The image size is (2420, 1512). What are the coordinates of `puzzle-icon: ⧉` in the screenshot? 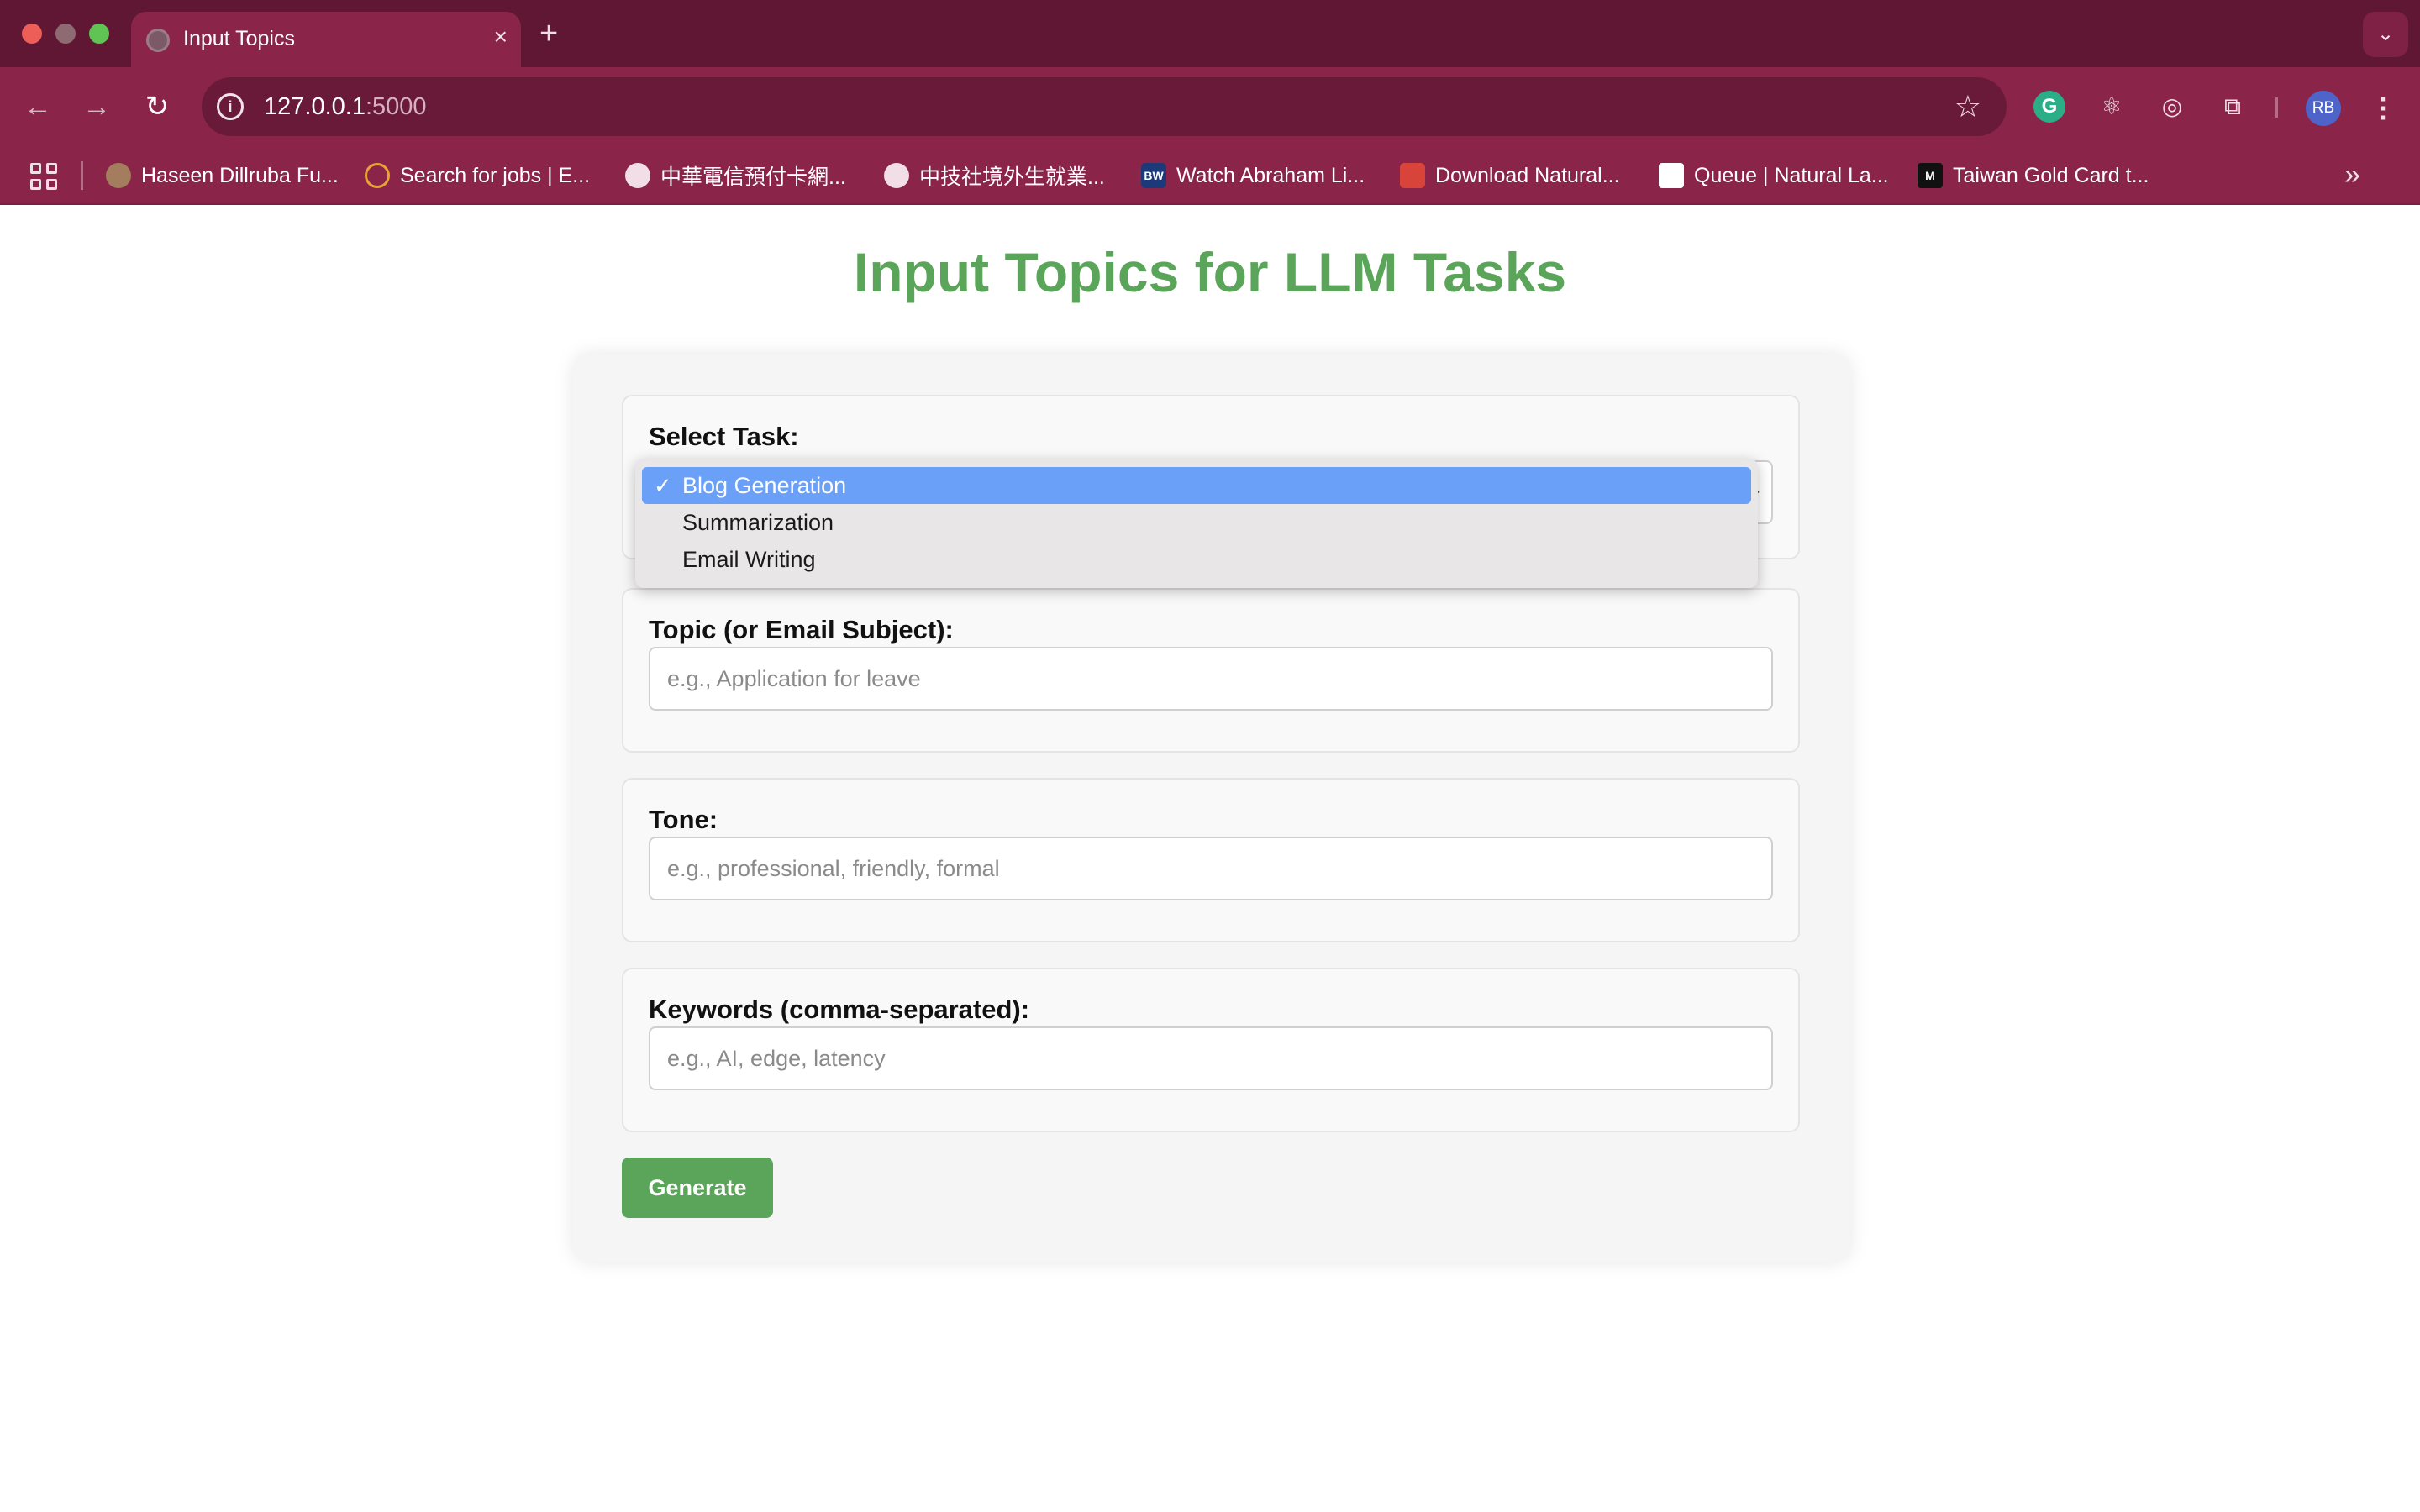 It's located at (2233, 107).